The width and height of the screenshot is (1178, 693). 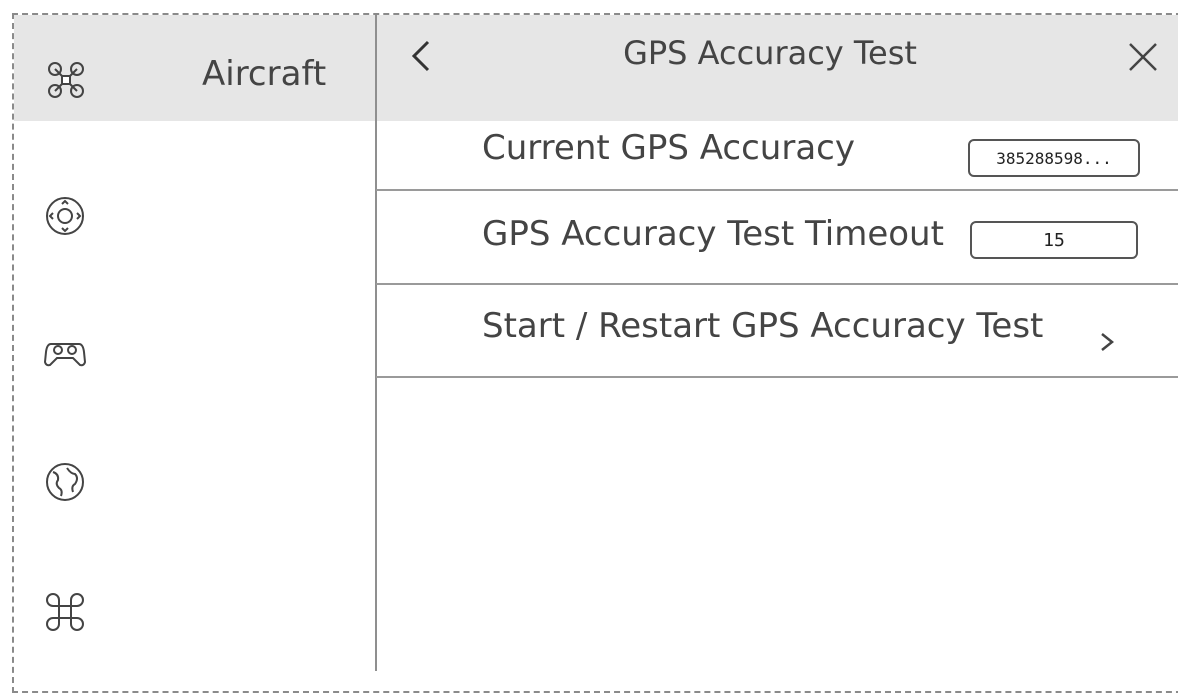 I want to click on chevron-right-icon, so click(x=1108, y=342).